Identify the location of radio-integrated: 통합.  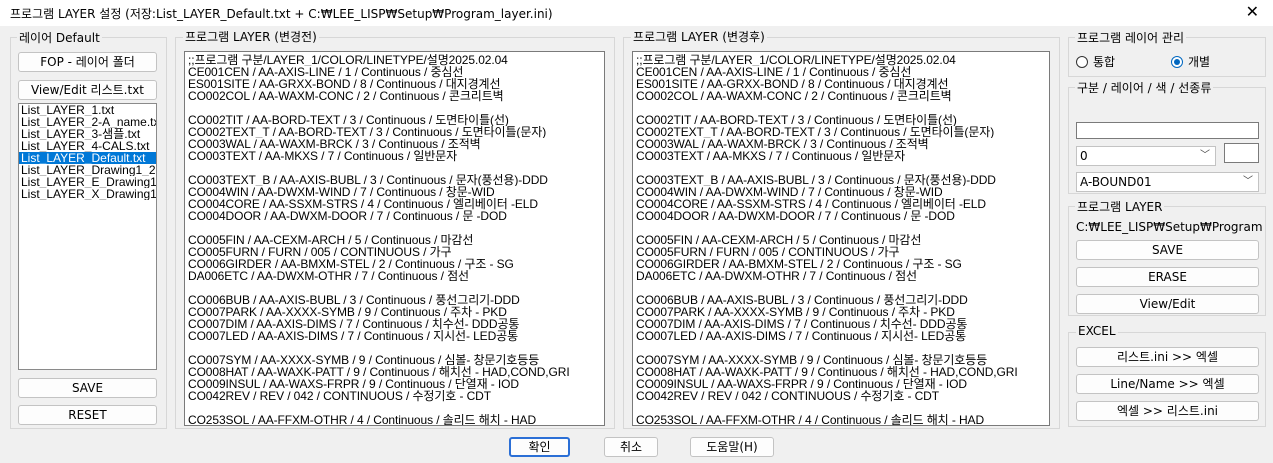
(1095, 61).